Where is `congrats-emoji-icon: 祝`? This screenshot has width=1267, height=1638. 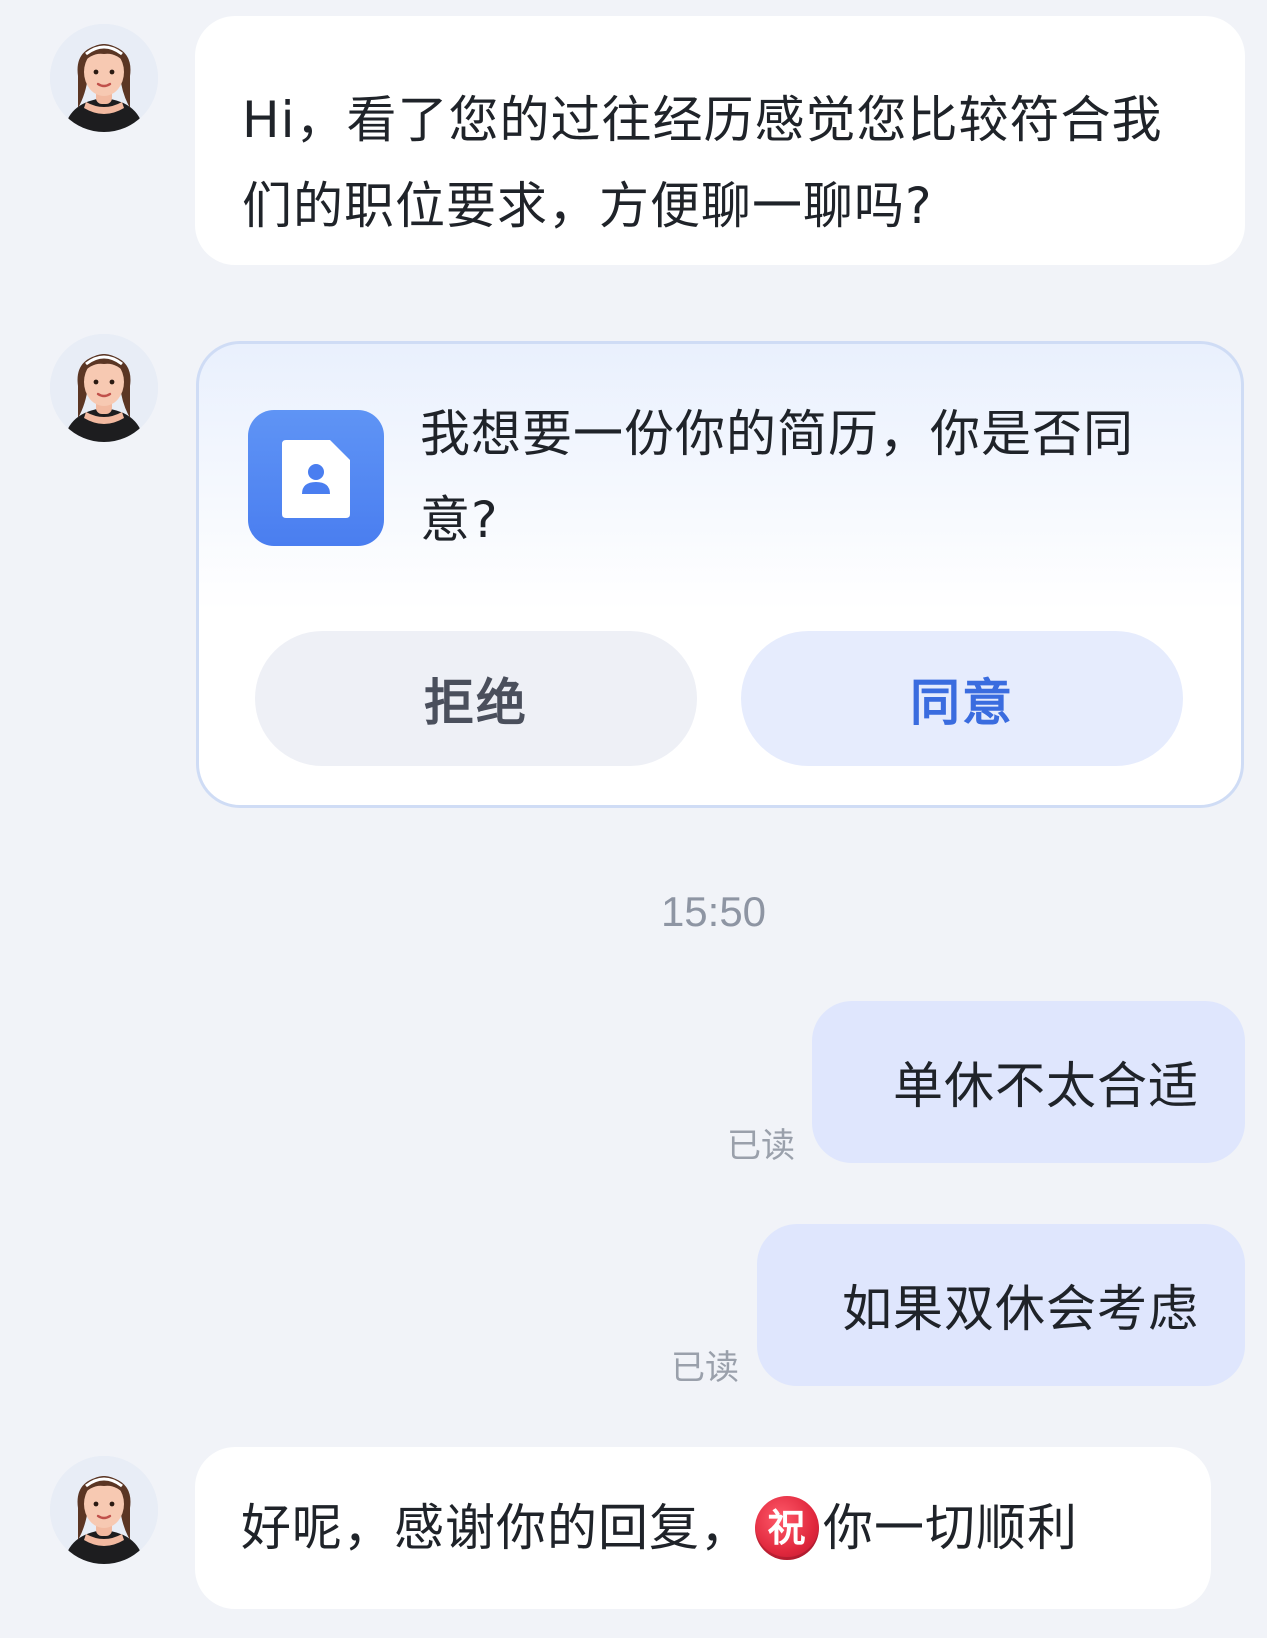
congrats-emoji-icon: 祝 is located at coordinates (787, 1527).